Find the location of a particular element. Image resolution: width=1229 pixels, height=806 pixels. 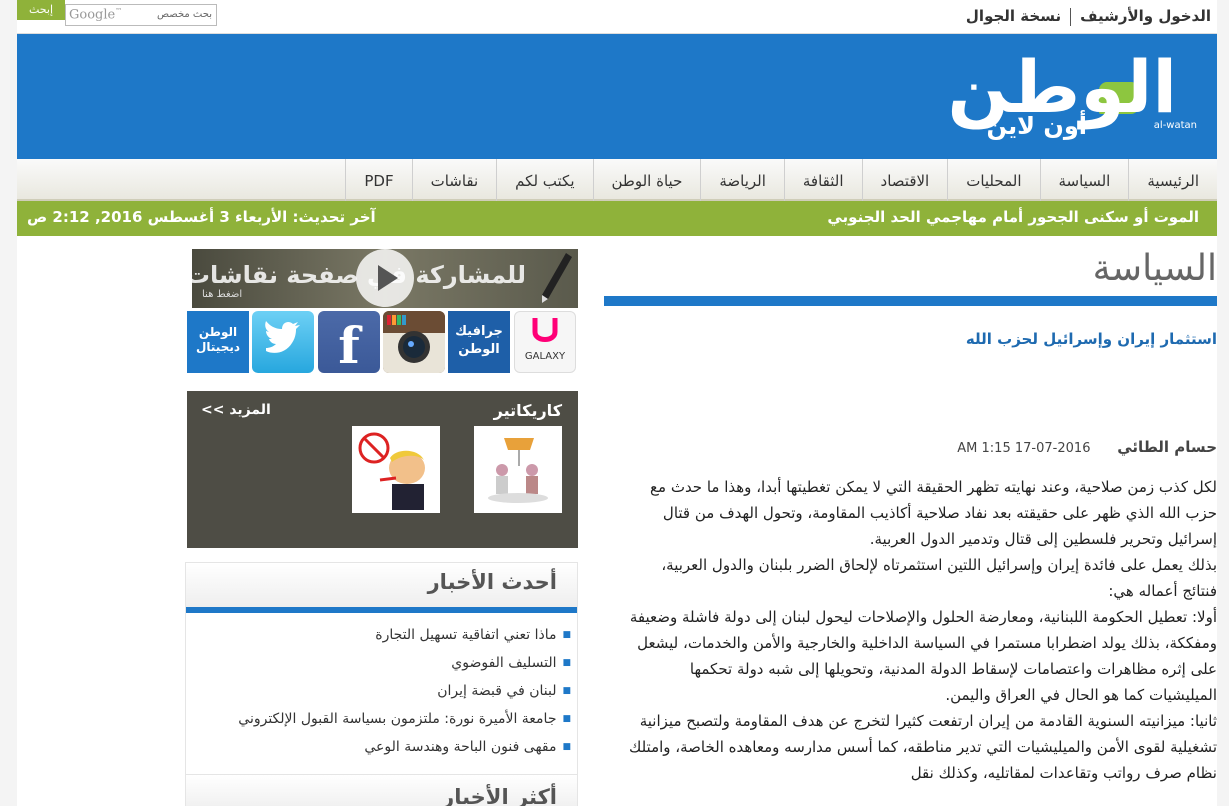

nav-item-culture: الثقافة is located at coordinates (822, 180).